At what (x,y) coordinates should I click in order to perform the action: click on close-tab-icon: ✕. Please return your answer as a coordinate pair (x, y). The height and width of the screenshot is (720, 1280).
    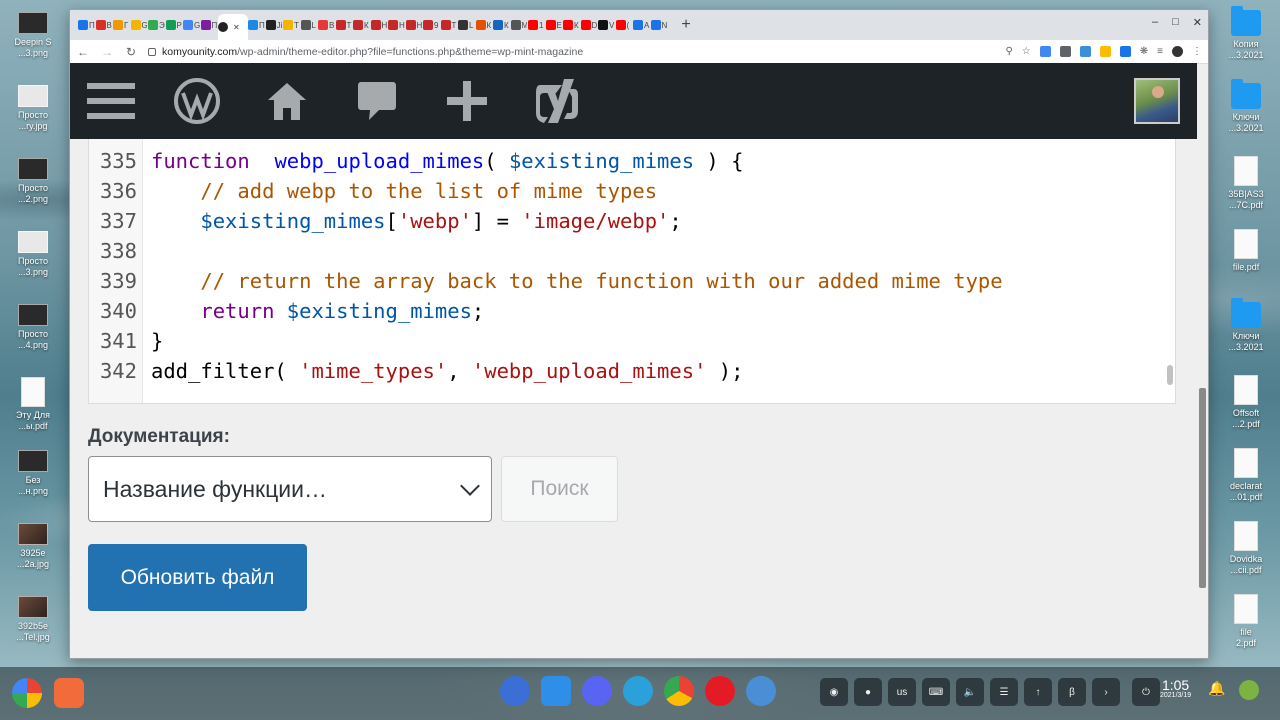
    Looking at the image, I should click on (236, 27).